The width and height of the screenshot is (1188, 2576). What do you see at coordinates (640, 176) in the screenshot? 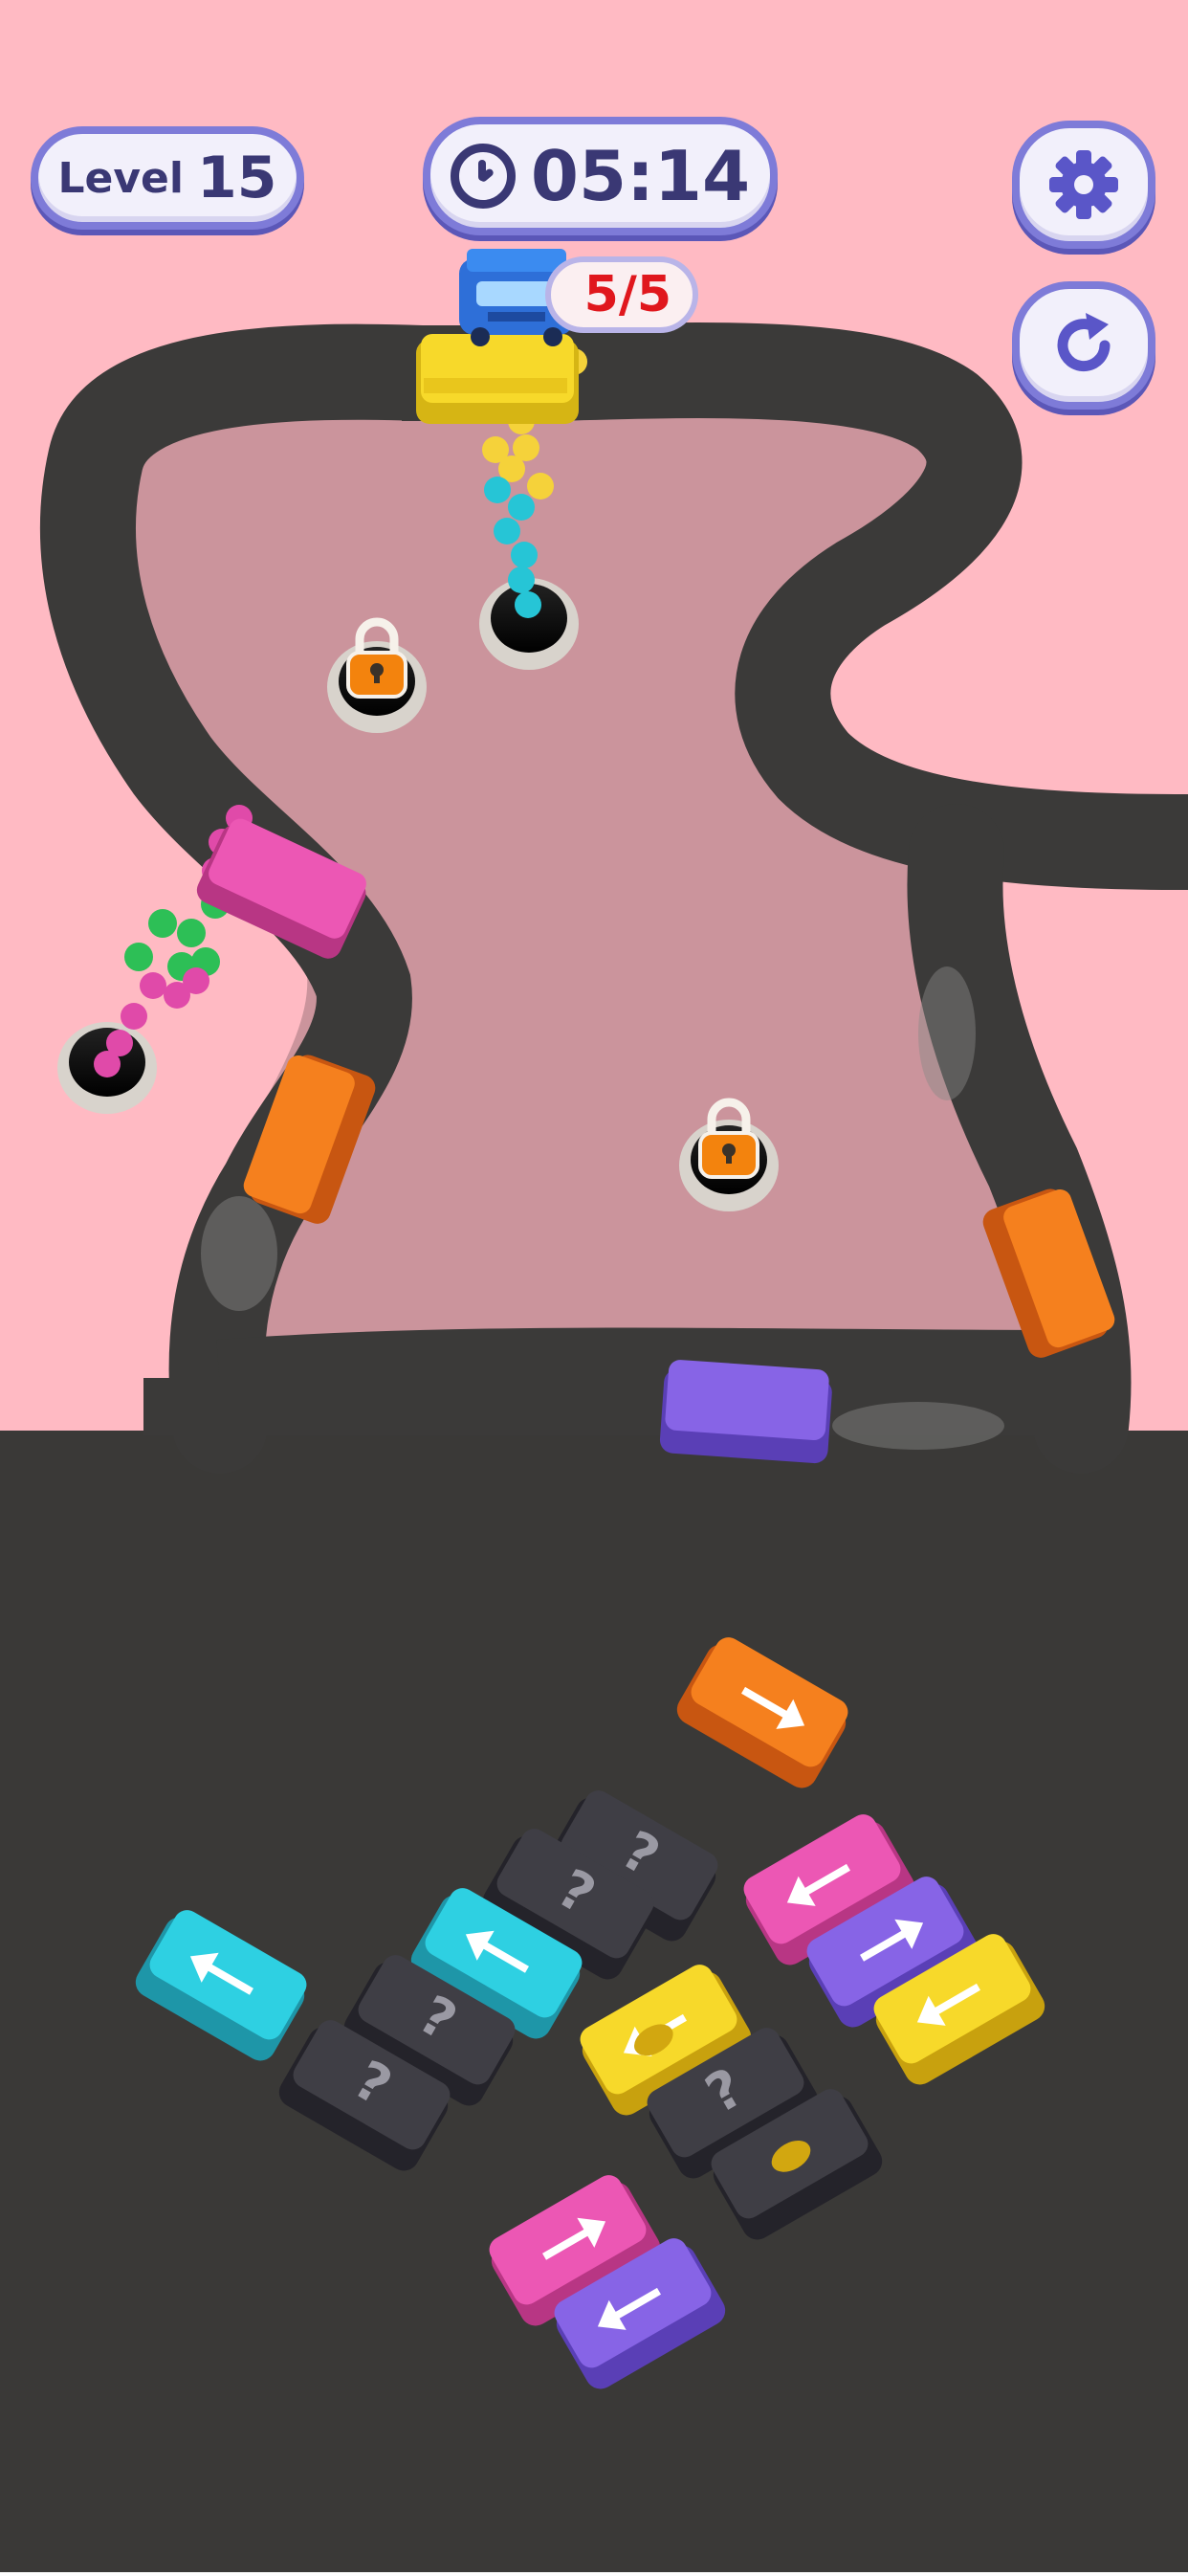
I see `timer-value: 05:14` at bounding box center [640, 176].